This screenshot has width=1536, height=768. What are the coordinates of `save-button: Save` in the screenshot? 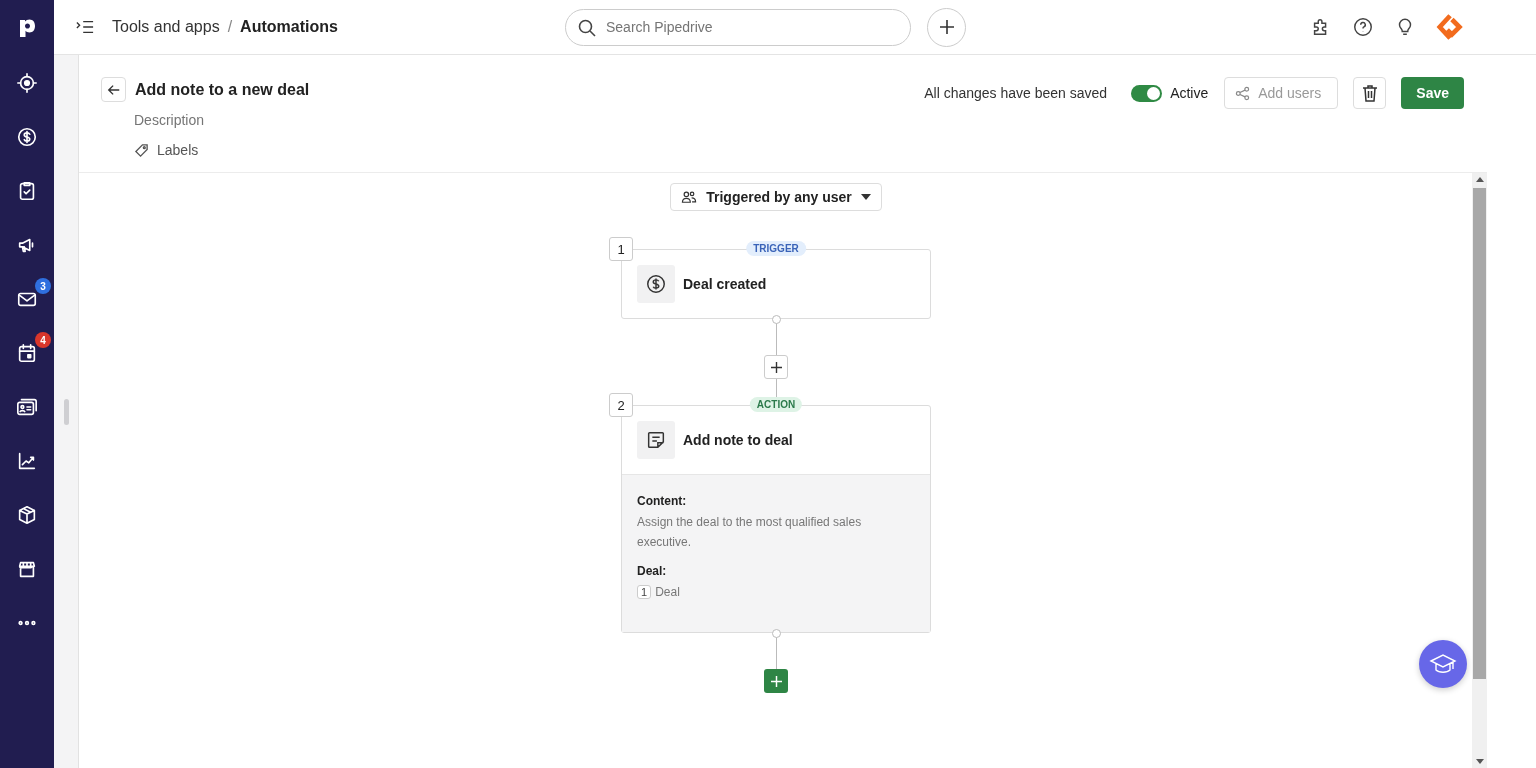 It's located at (1432, 93).